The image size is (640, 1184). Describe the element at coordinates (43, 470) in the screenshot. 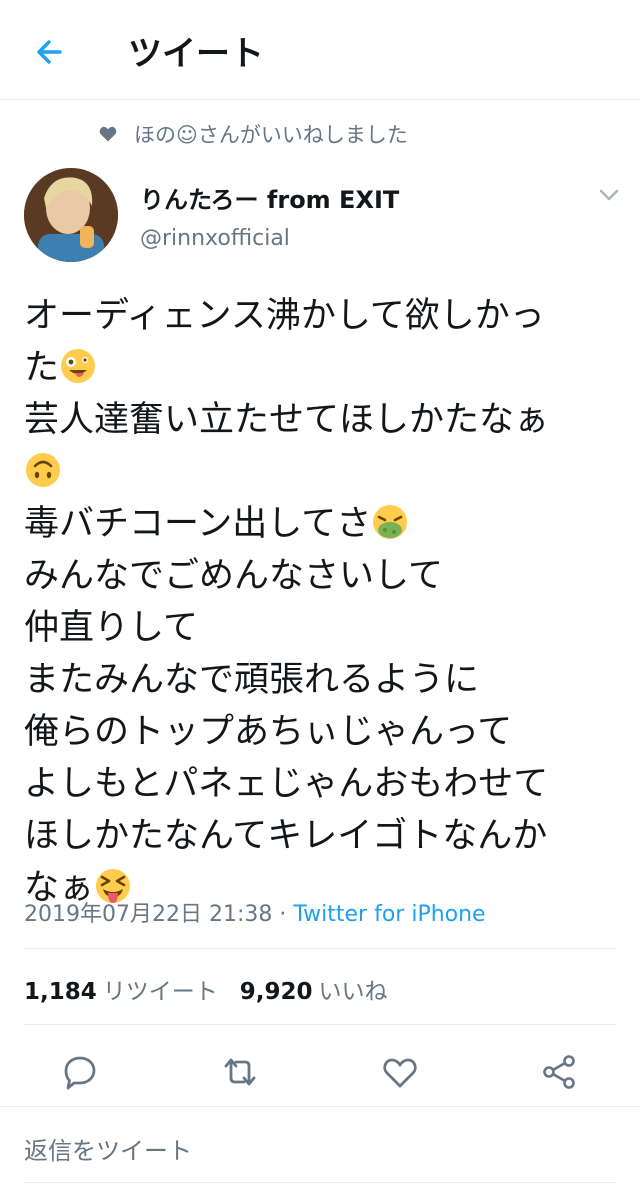

I see `upside-down-face-emoji-icon` at that location.